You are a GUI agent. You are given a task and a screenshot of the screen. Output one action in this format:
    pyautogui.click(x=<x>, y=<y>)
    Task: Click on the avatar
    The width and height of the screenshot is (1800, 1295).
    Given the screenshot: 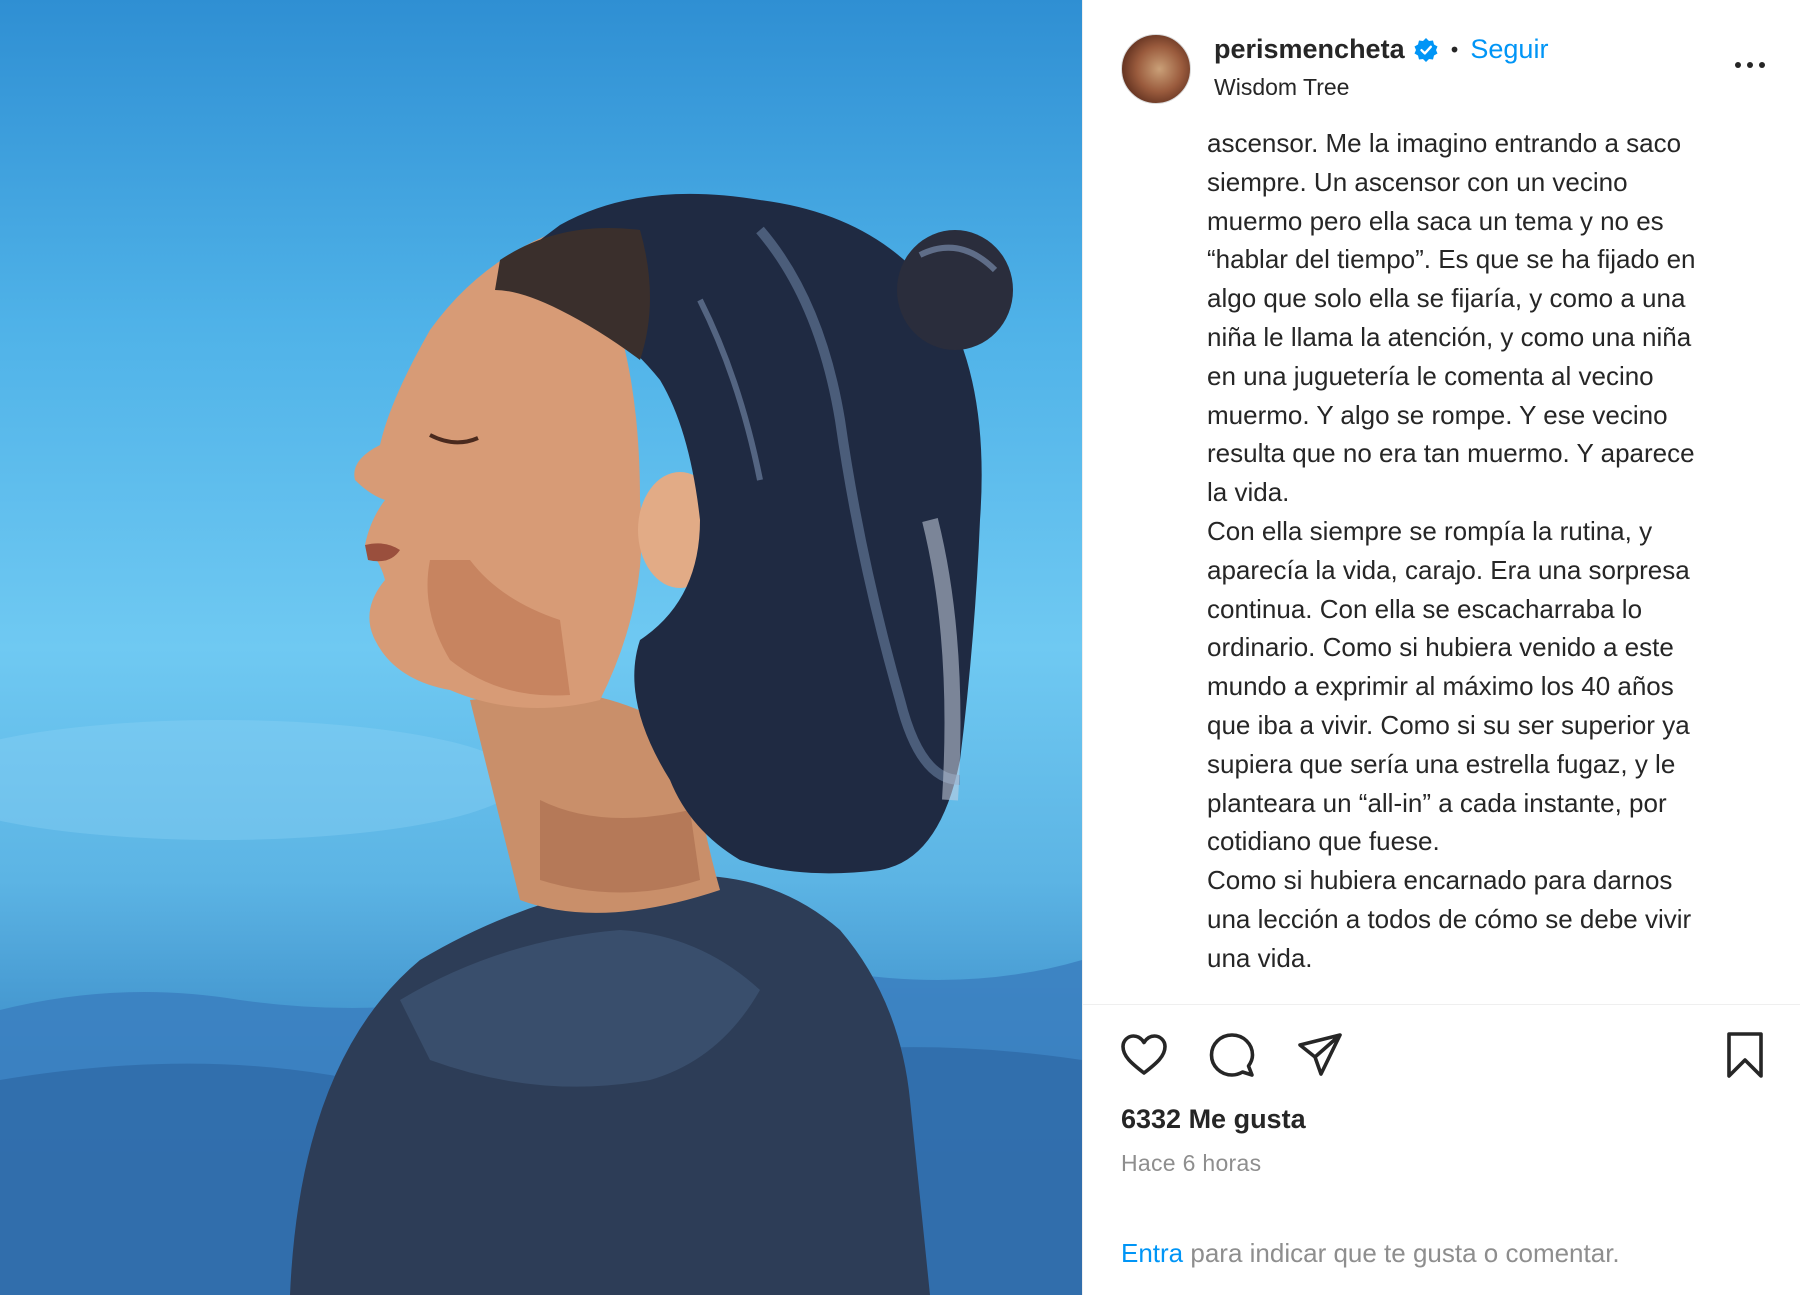 What is the action you would take?
    pyautogui.click(x=1156, y=69)
    